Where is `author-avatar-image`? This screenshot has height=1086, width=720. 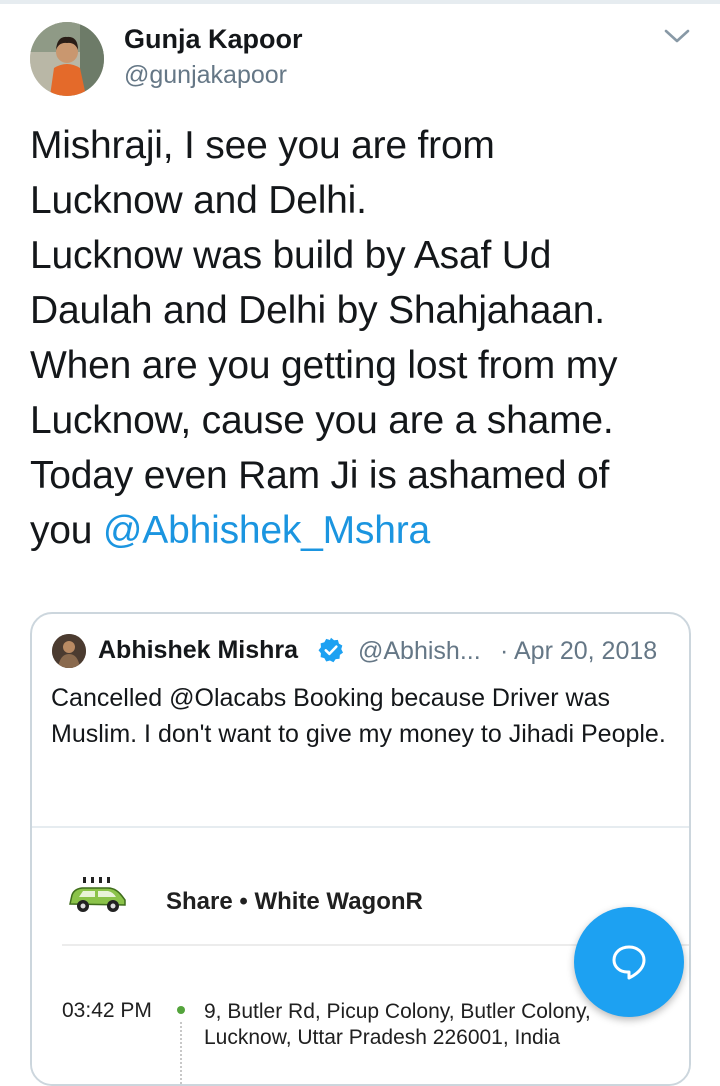 author-avatar-image is located at coordinates (67, 59).